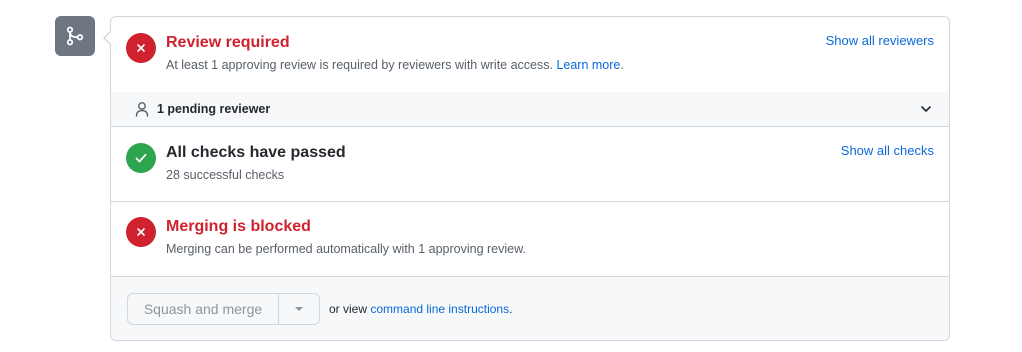 The height and width of the screenshot is (352, 1022). I want to click on person-icon, so click(142, 109).